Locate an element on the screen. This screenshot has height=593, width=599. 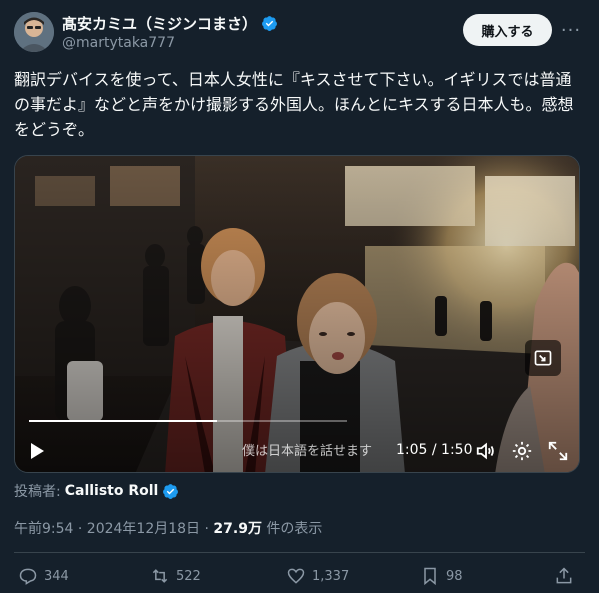
poster-attribution: 投稿者: Callisto Roll is located at coordinates (96, 491).